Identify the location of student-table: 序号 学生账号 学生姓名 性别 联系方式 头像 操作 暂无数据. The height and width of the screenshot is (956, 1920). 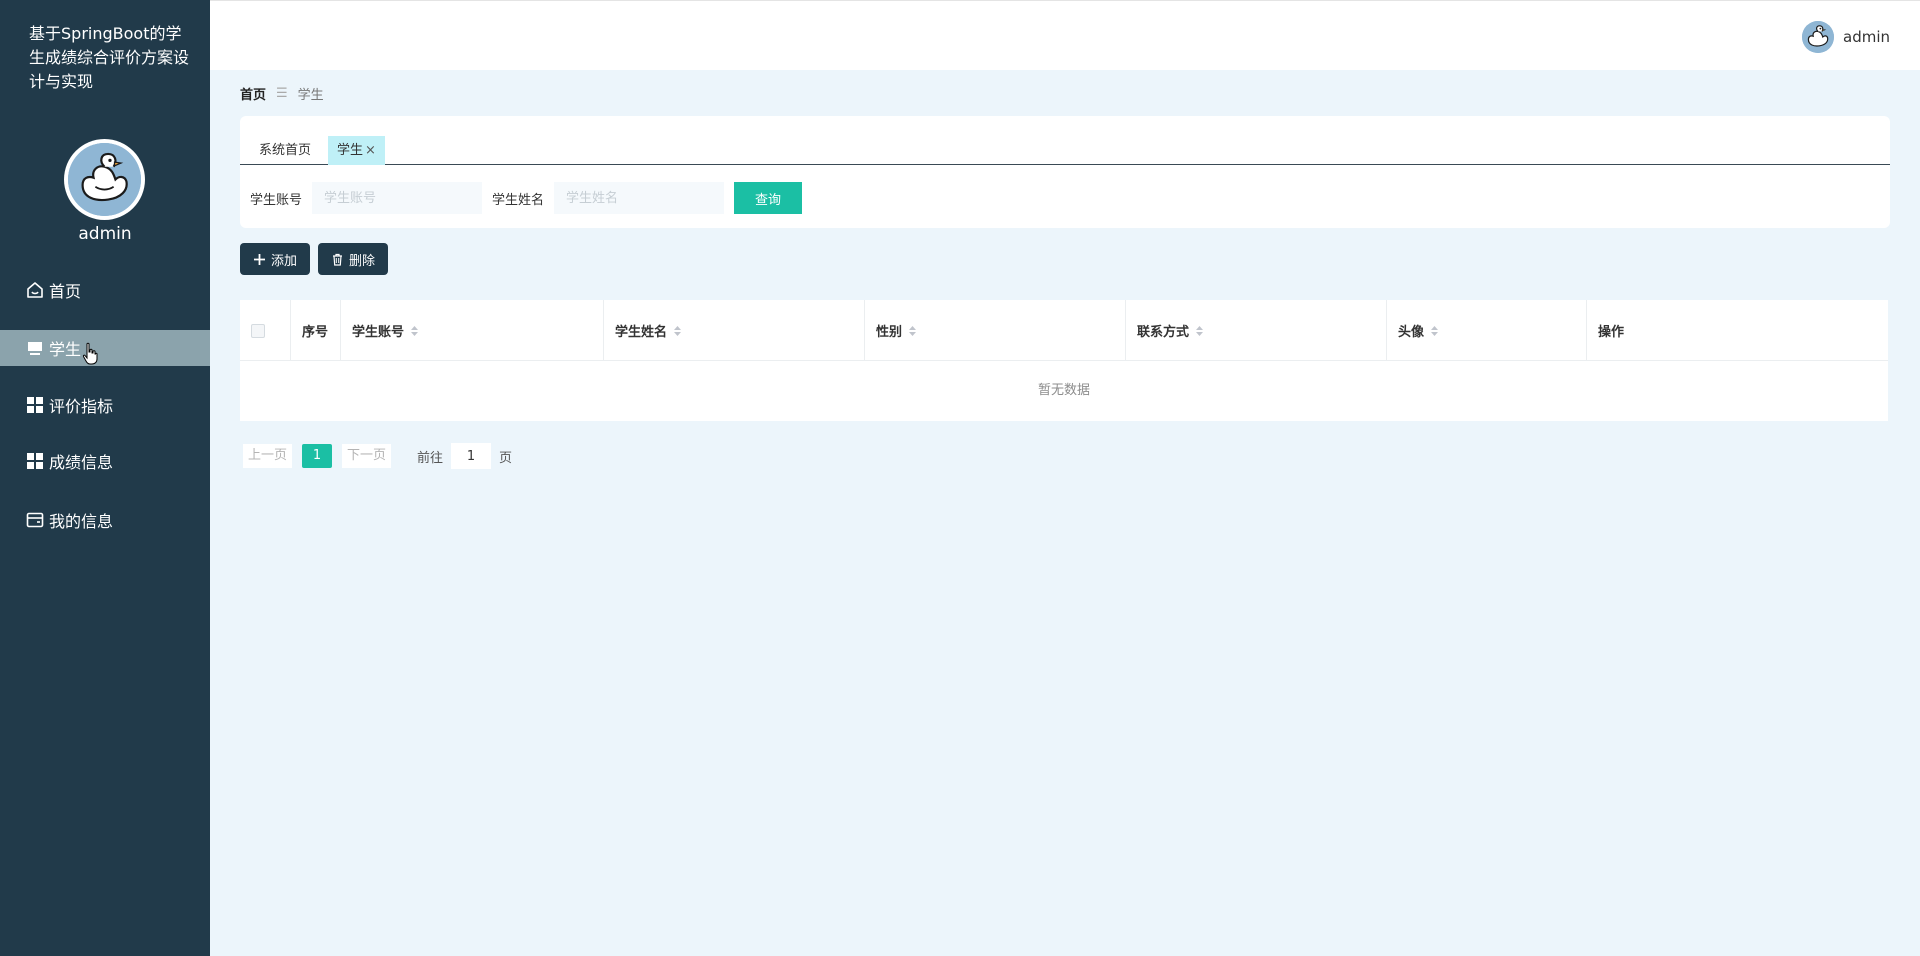
(1064, 360).